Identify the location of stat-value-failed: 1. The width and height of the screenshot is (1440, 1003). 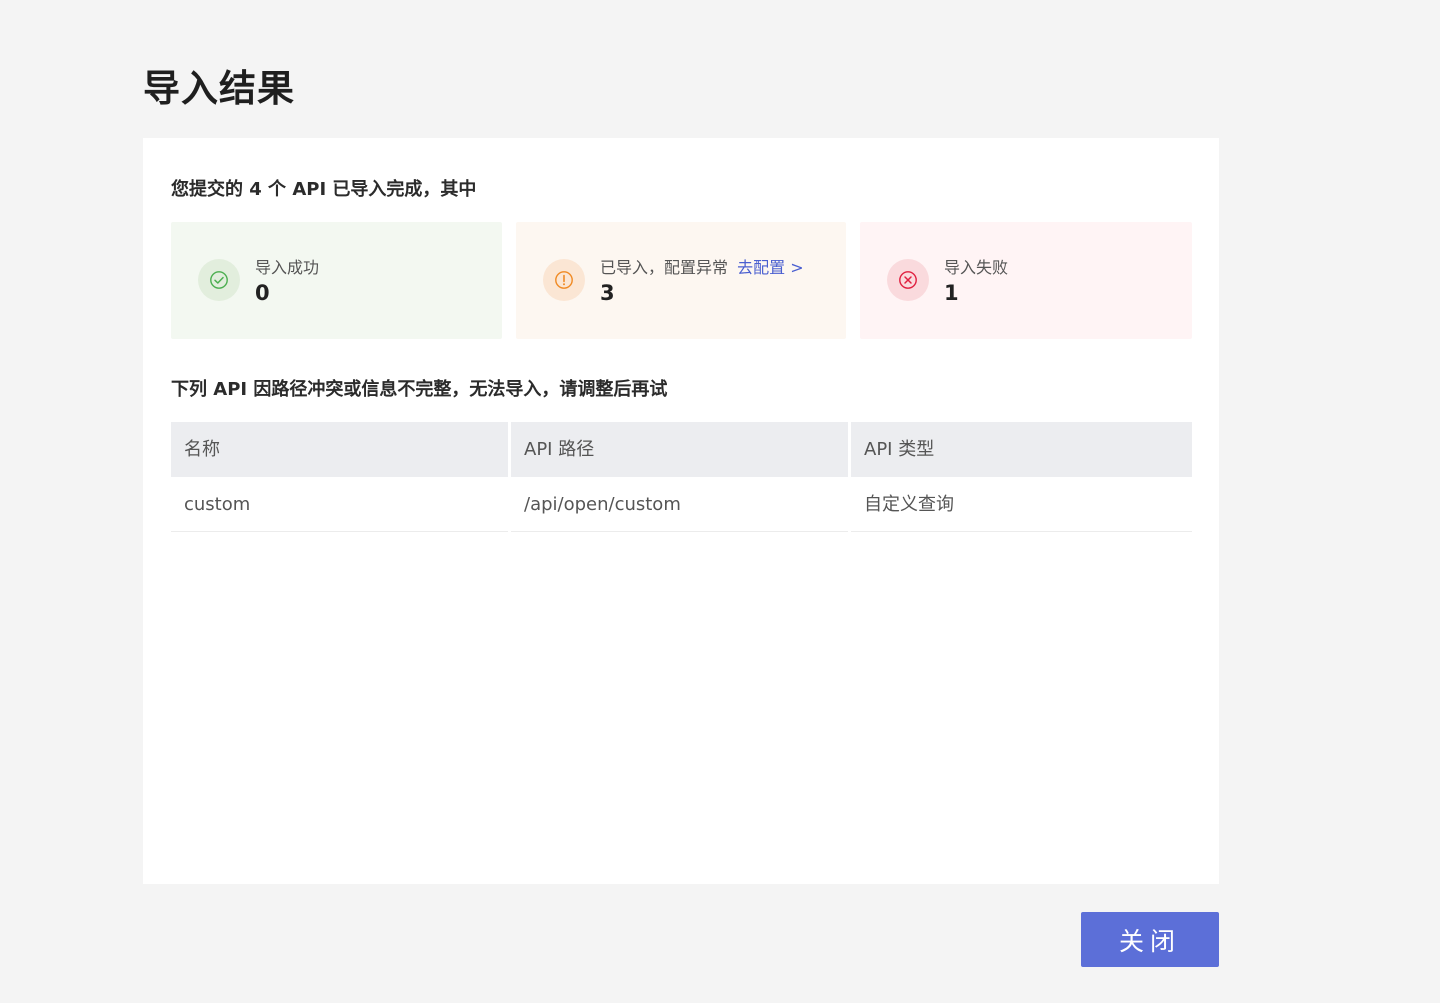
(951, 293).